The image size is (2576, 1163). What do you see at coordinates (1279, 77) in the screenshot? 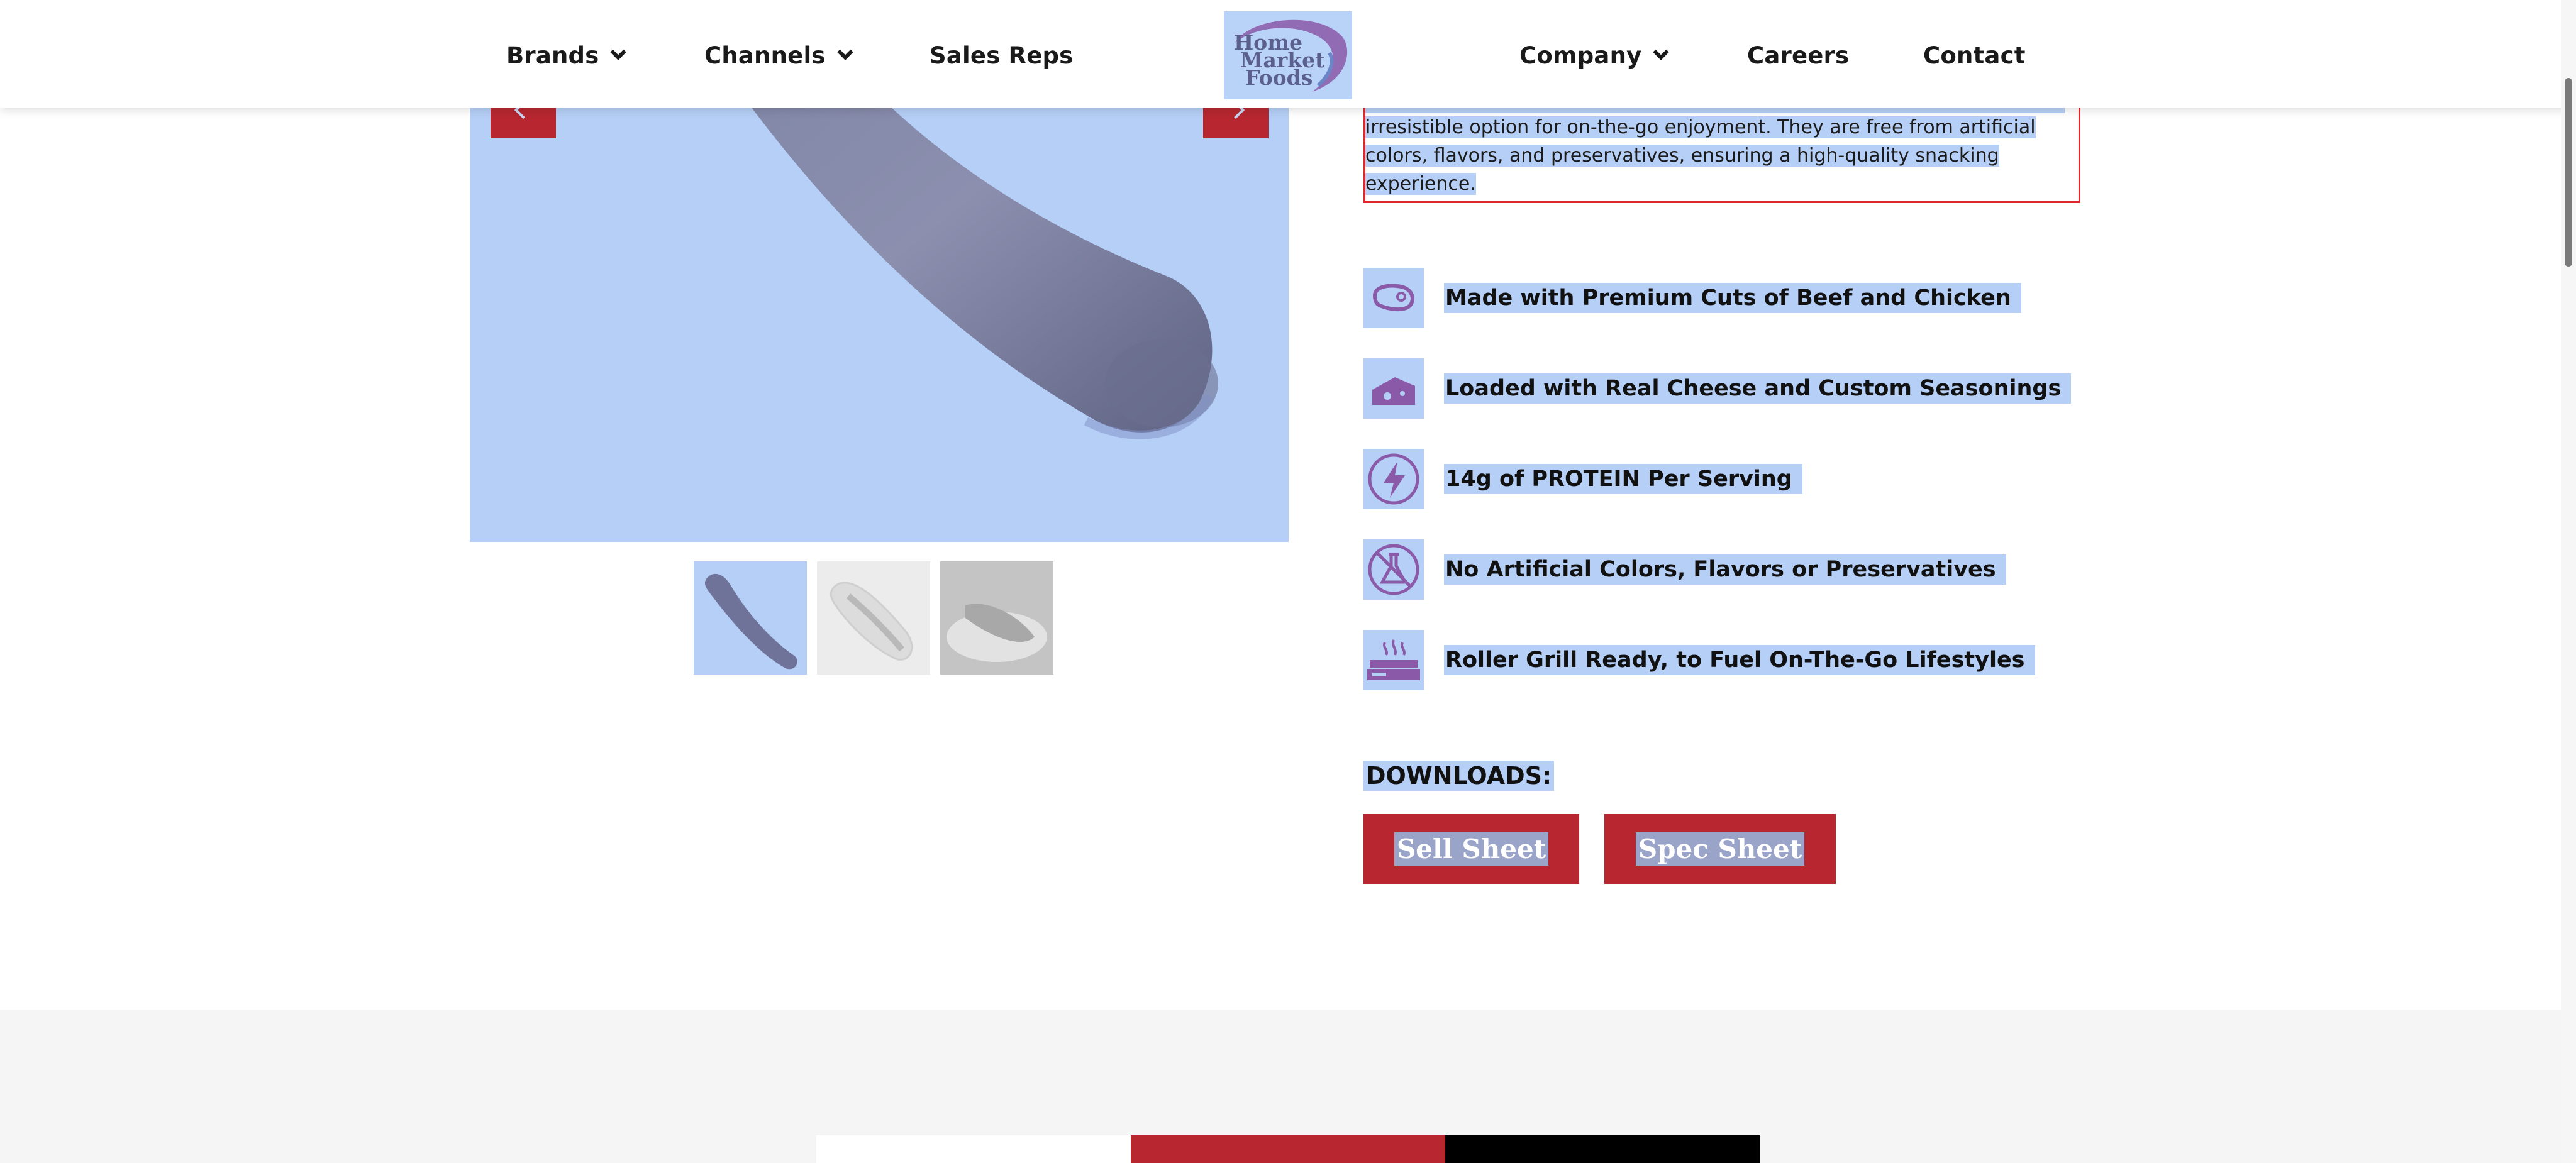
I see `logo-line-3: Foods` at bounding box center [1279, 77].